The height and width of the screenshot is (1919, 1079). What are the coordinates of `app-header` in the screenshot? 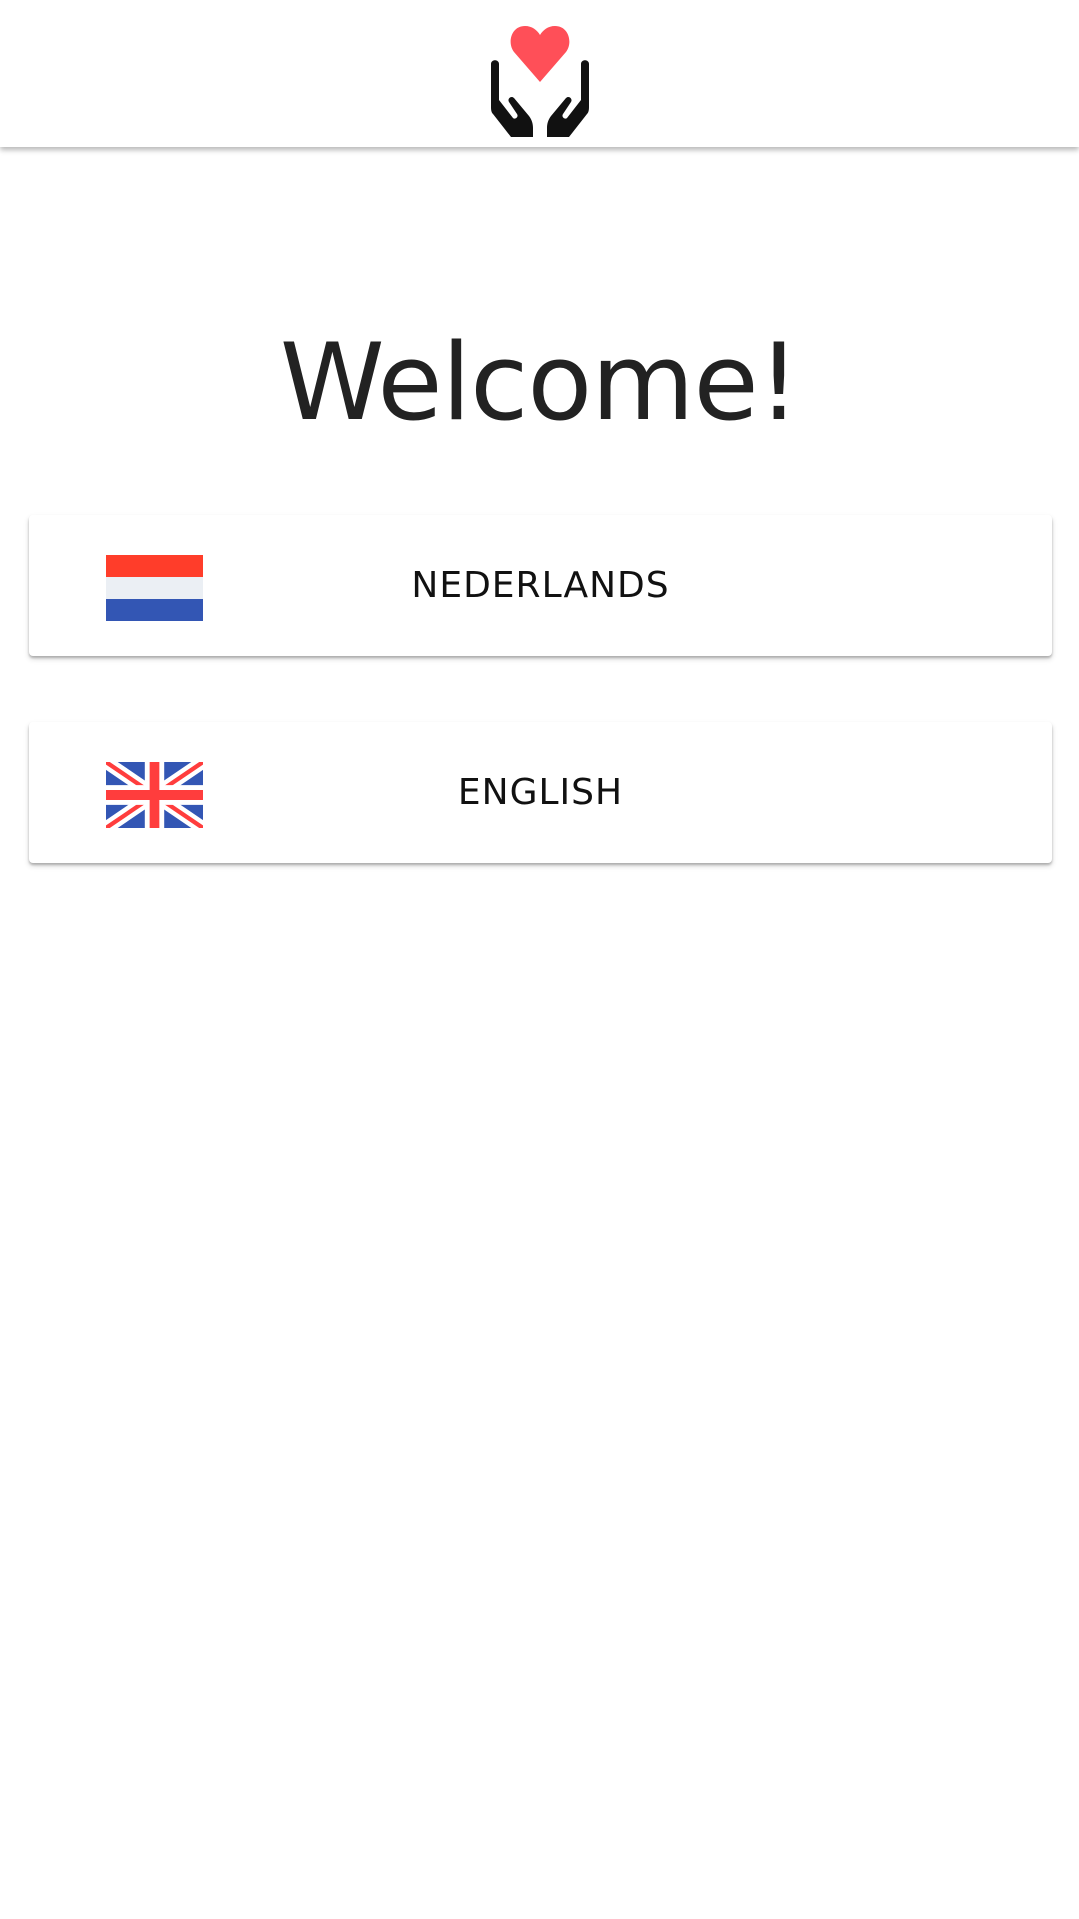 It's located at (539, 73).